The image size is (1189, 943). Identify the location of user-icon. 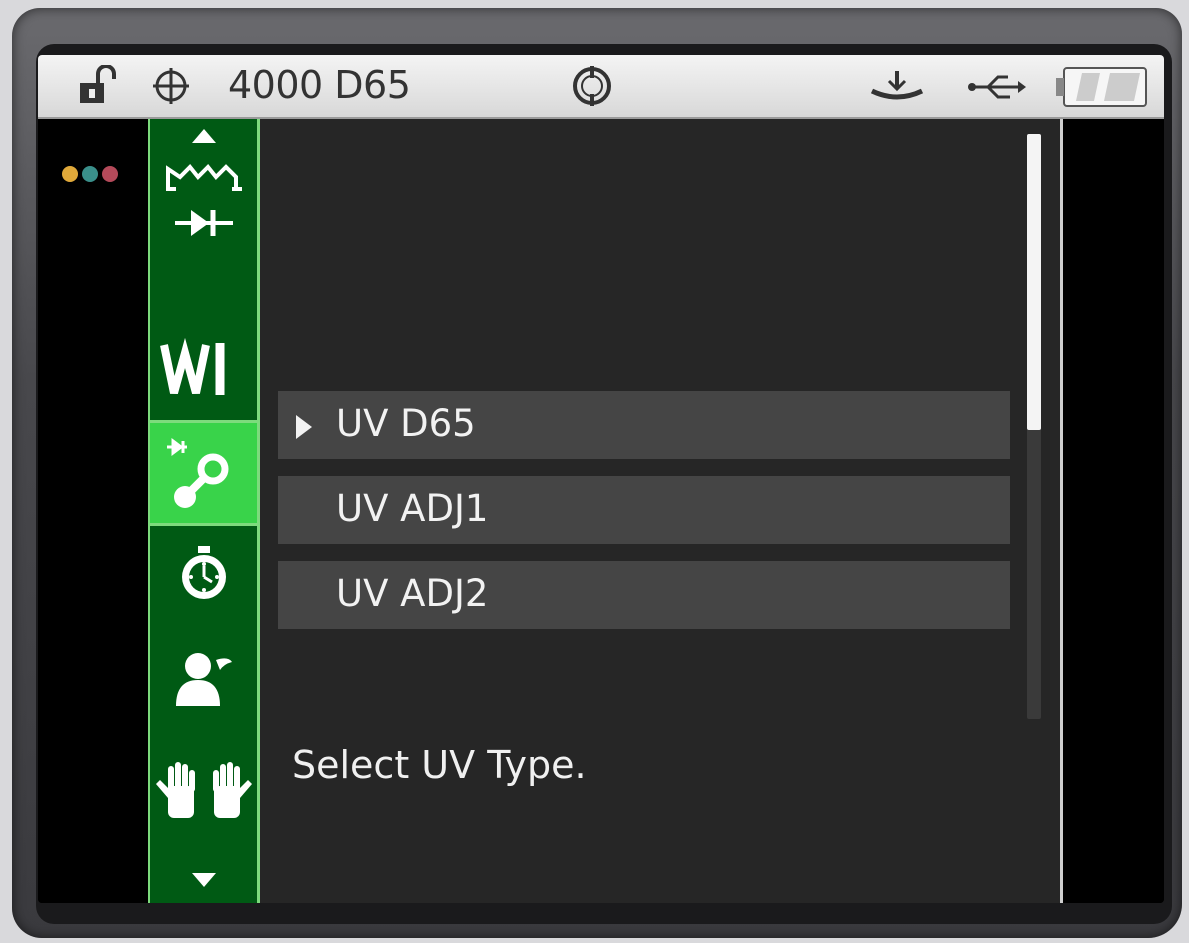
(203, 679).